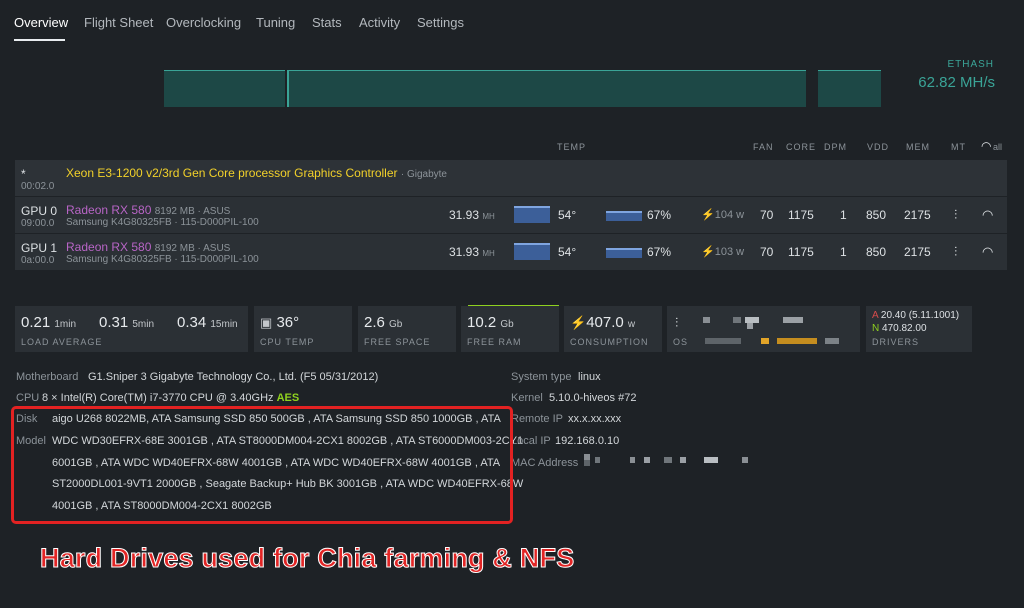 This screenshot has height=608, width=1024. Describe the element at coordinates (986, 146) in the screenshot. I see `gauge-all-icon: ◠` at that location.